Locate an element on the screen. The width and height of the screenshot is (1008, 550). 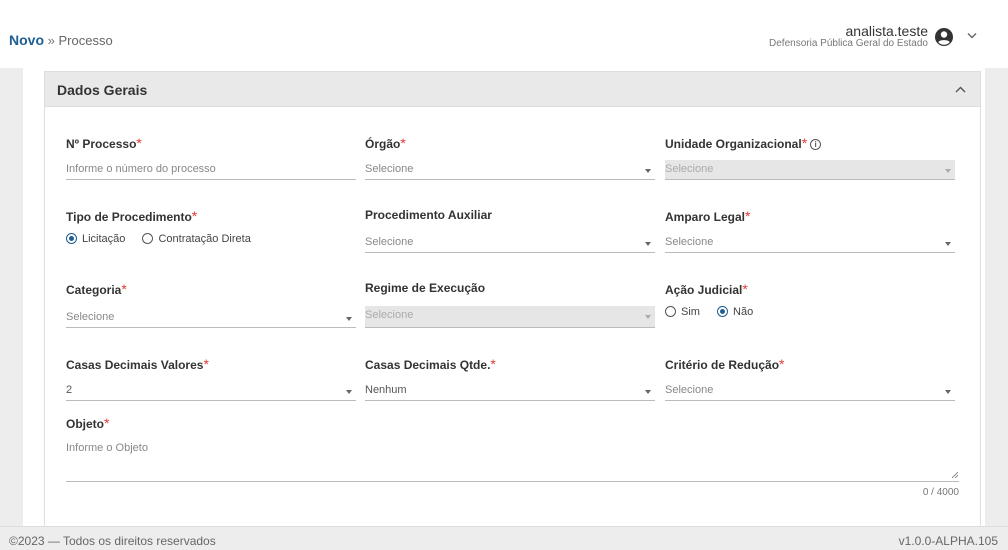
casas-qtde-label: Casas Decimais Qtde. is located at coordinates (428, 365).